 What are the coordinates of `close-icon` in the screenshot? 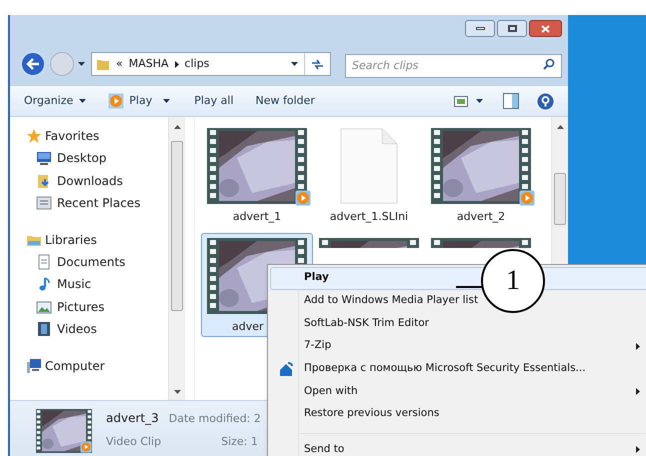 It's located at (545, 28).